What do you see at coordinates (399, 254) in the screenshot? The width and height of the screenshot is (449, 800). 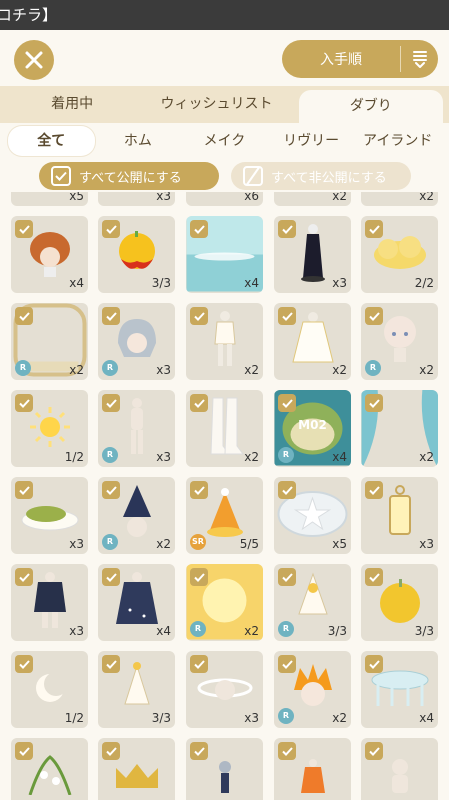 I see `item-cell: 2/2` at bounding box center [399, 254].